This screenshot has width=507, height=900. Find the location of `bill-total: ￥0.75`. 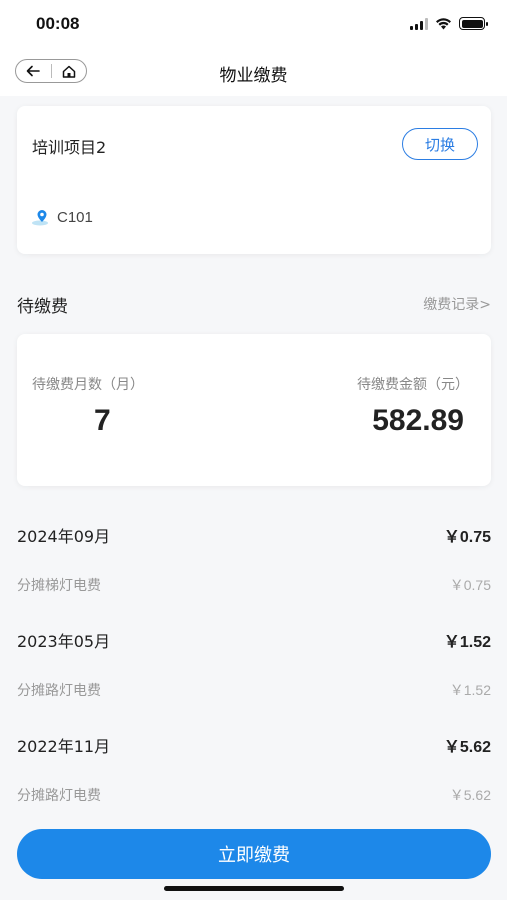

bill-total: ￥0.75 is located at coordinates (467, 537).